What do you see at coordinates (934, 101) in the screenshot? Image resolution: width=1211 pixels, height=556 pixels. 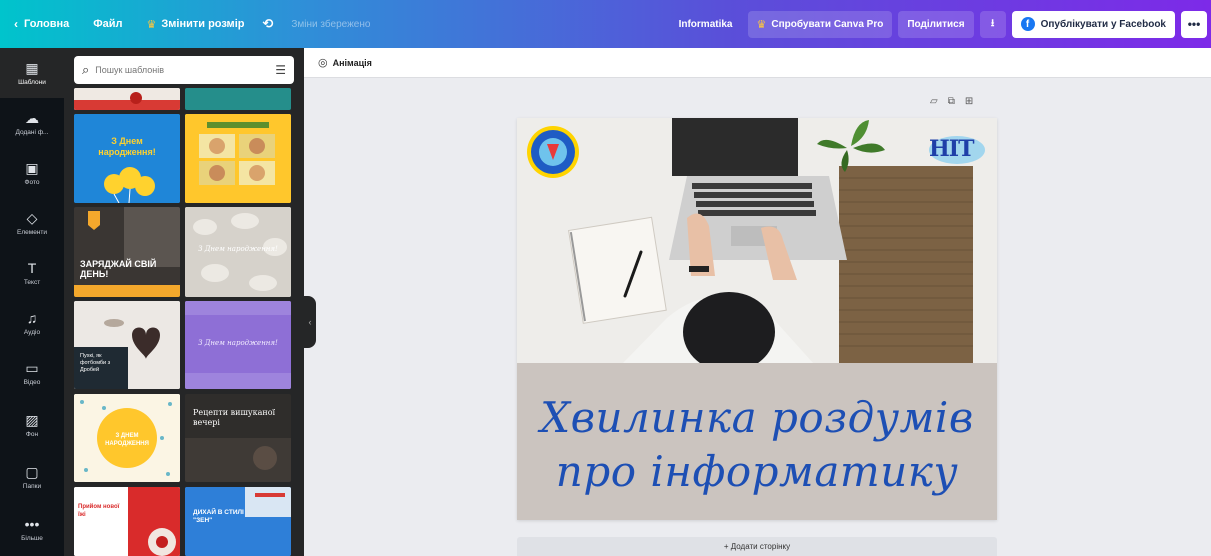 I see `note-icon: ▱` at bounding box center [934, 101].